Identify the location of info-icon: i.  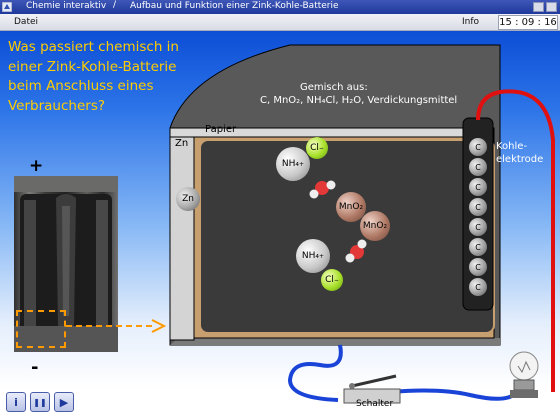
(16, 402).